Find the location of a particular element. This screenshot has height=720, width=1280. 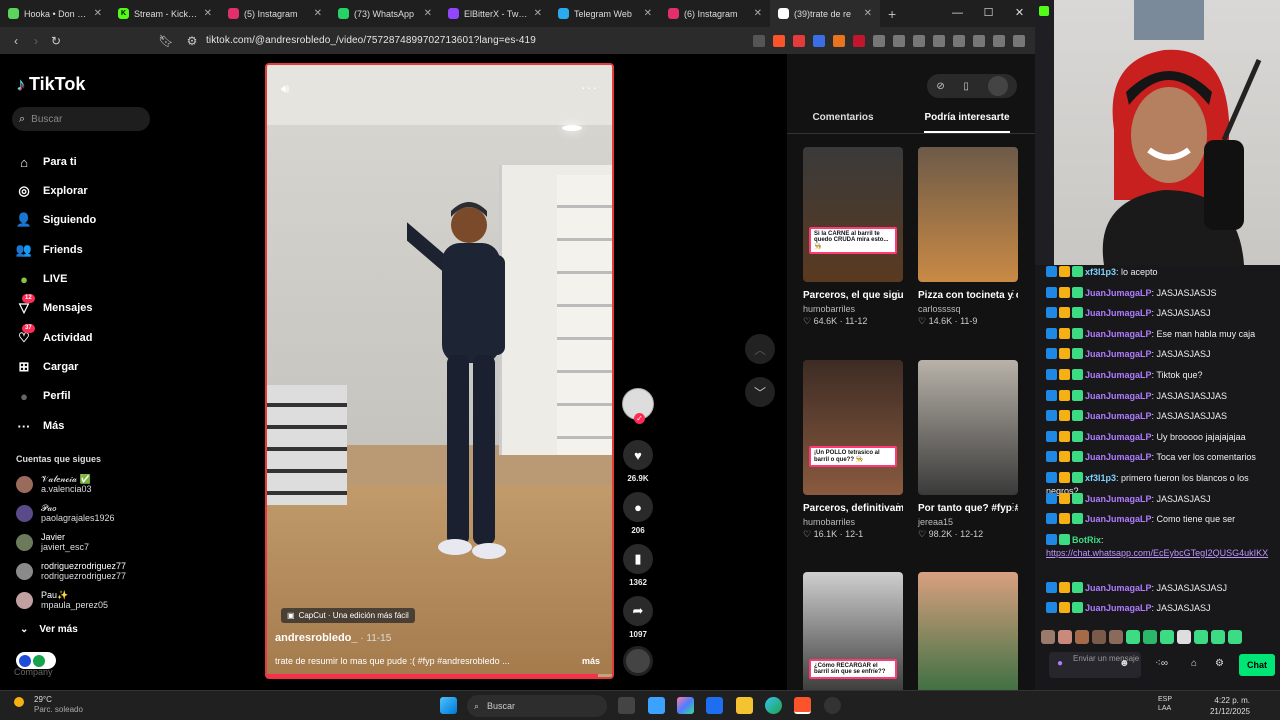

heart-icon: ♥ is located at coordinates (638, 455).